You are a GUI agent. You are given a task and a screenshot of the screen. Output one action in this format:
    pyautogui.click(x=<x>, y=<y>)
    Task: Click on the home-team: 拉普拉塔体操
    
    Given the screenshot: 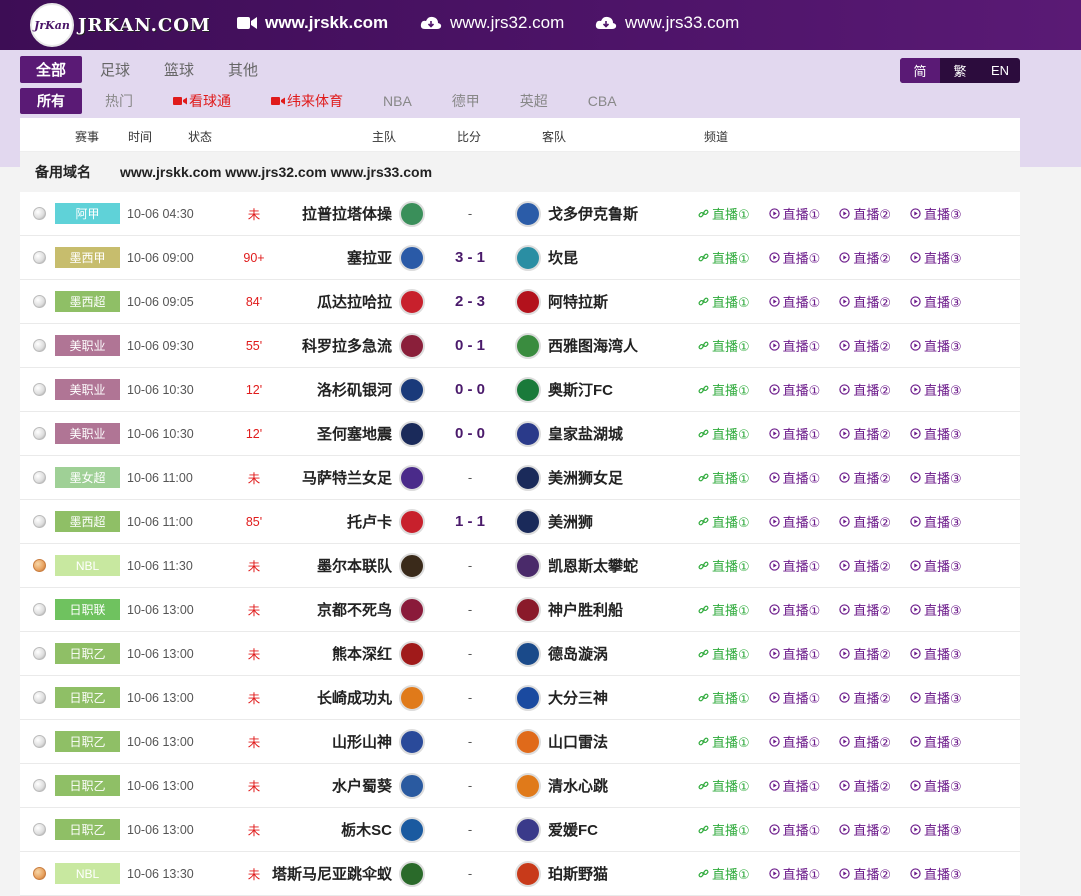 What is the action you would take?
    pyautogui.click(x=331, y=213)
    